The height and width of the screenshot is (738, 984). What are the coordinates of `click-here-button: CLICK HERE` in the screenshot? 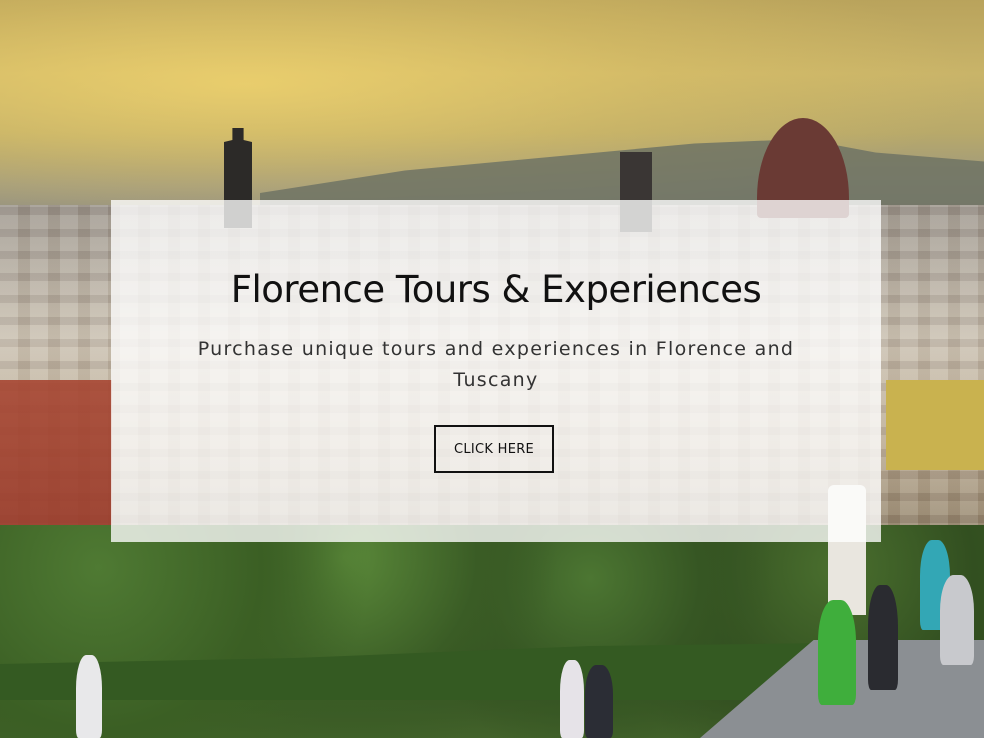 It's located at (494, 449).